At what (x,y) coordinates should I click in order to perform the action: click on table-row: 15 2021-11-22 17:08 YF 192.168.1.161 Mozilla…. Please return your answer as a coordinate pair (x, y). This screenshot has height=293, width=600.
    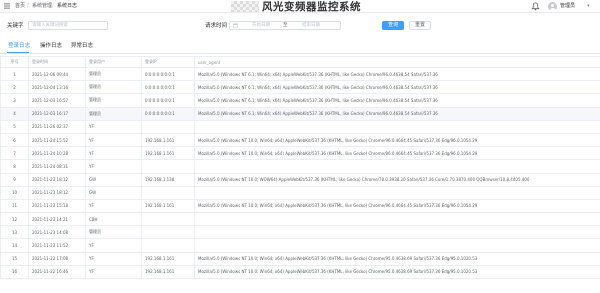
    Looking at the image, I should click on (300, 258).